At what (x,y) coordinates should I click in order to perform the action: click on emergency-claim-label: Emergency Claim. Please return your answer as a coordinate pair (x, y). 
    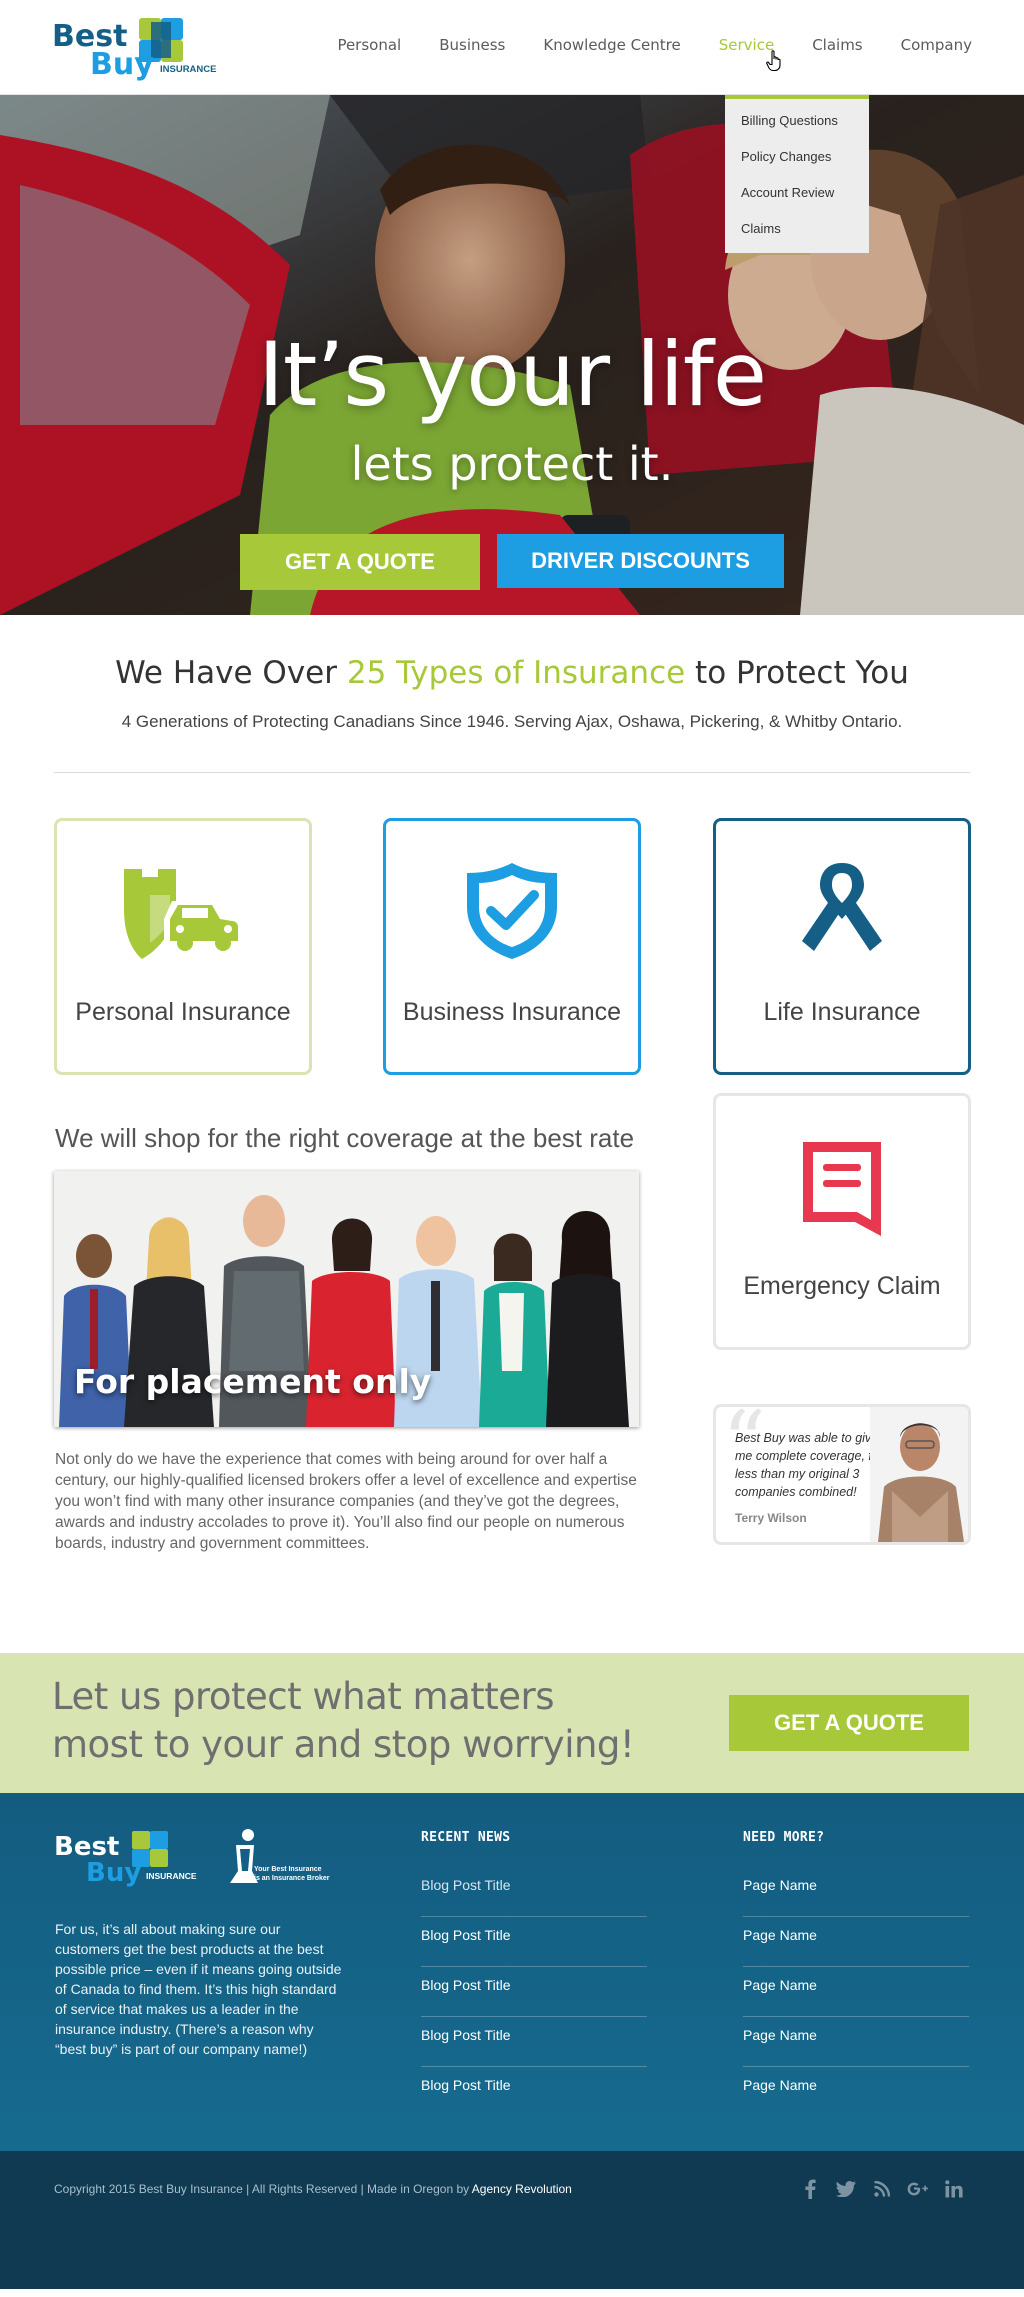
    Looking at the image, I should click on (842, 1286).